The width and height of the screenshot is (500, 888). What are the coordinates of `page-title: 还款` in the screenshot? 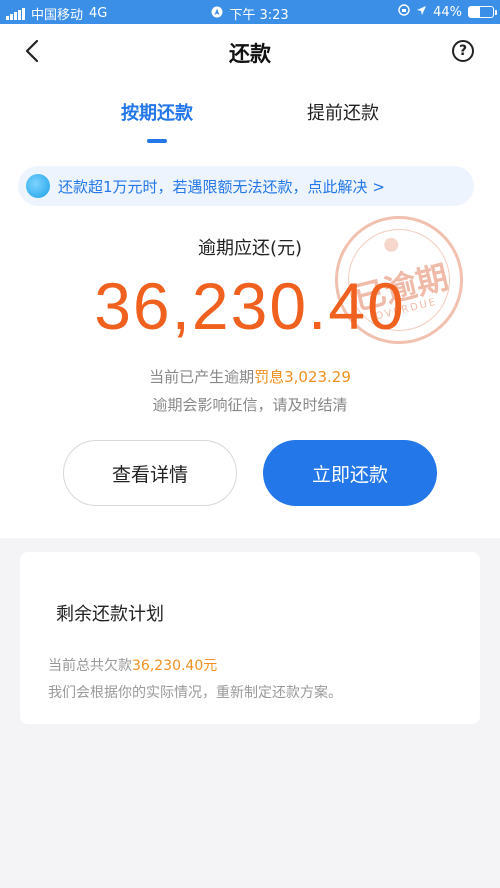 It's located at (250, 54).